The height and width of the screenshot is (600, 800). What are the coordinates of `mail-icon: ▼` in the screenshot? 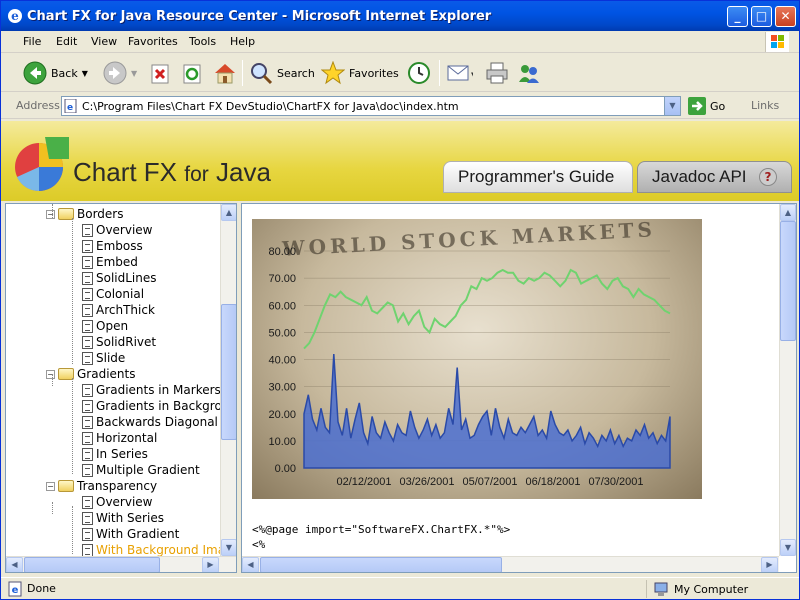 It's located at (460, 73).